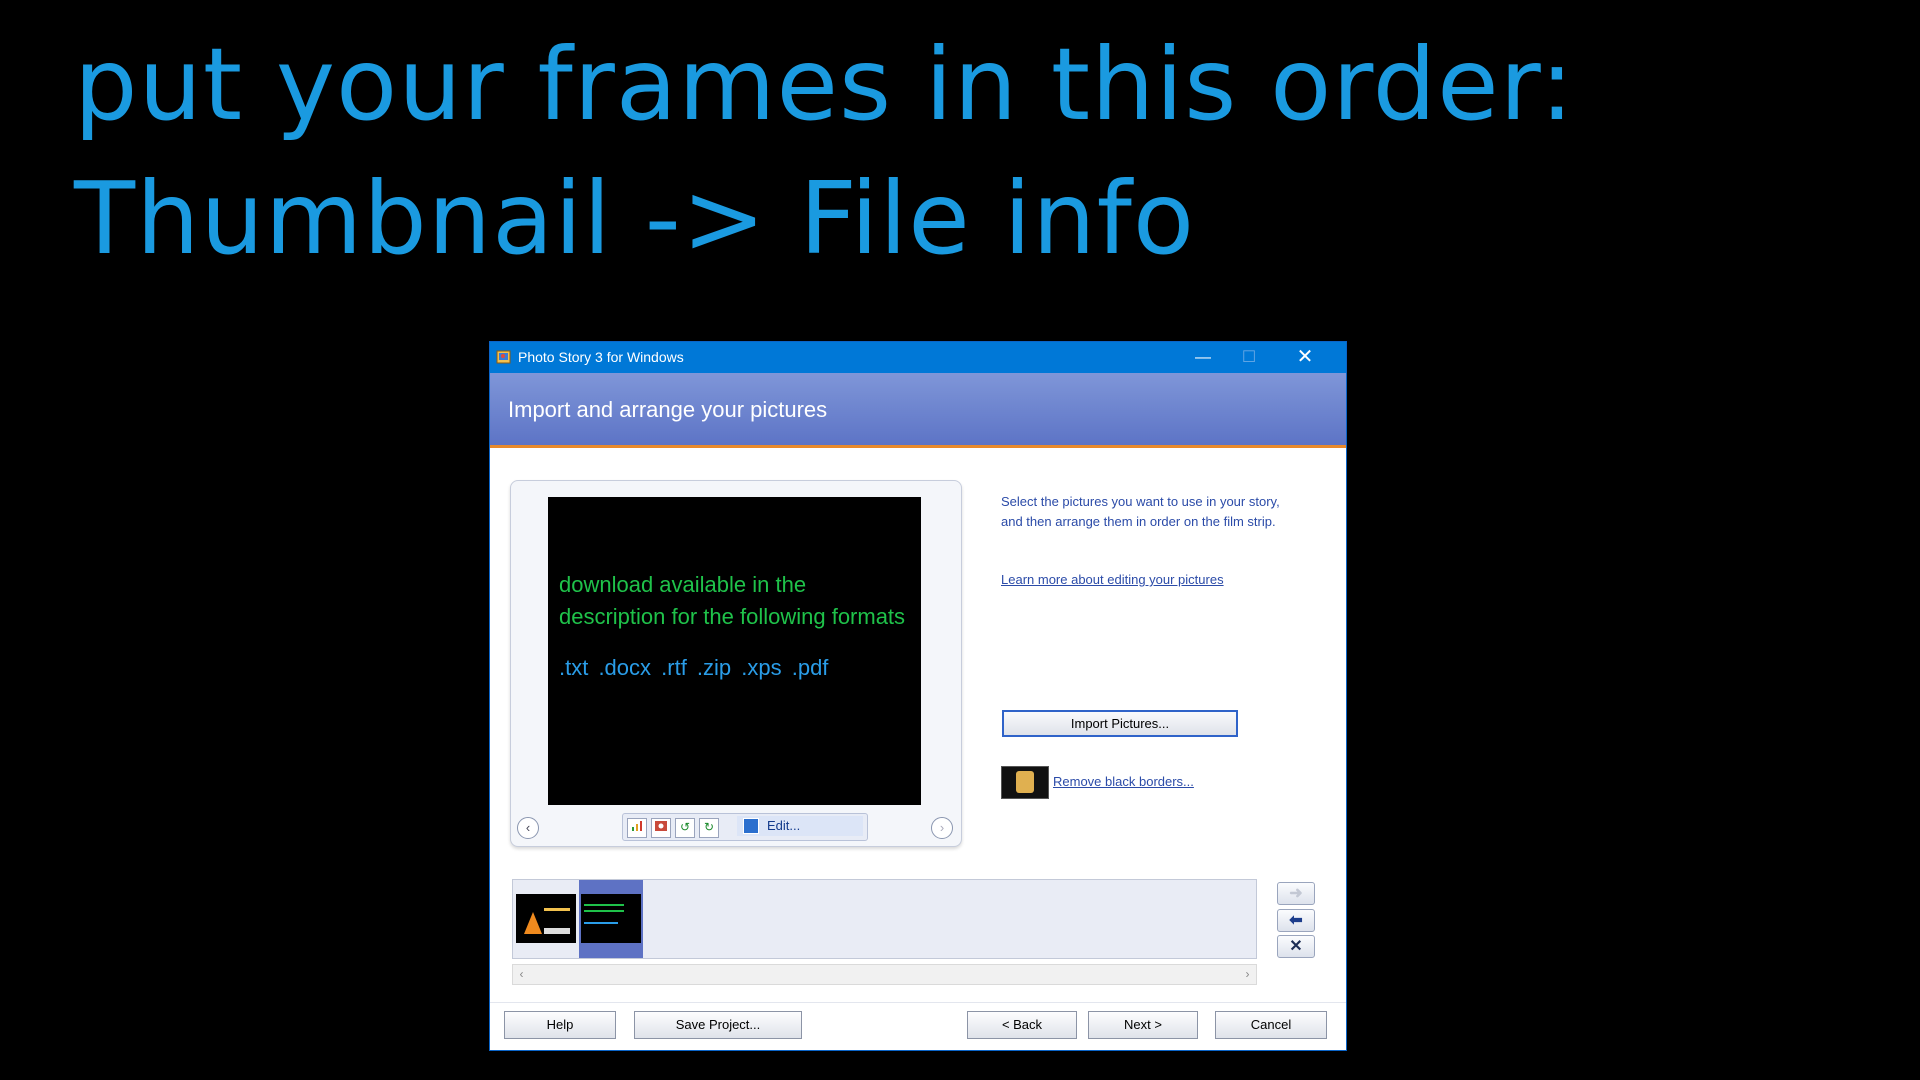 The image size is (1920, 1080). I want to click on next-picture-button: ›, so click(942, 828).